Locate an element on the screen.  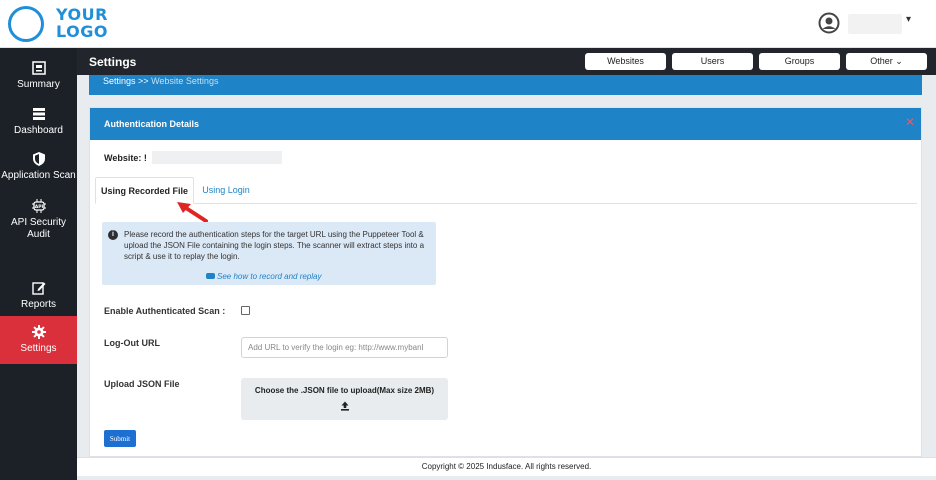
close-icon: ✕ is located at coordinates (910, 122).